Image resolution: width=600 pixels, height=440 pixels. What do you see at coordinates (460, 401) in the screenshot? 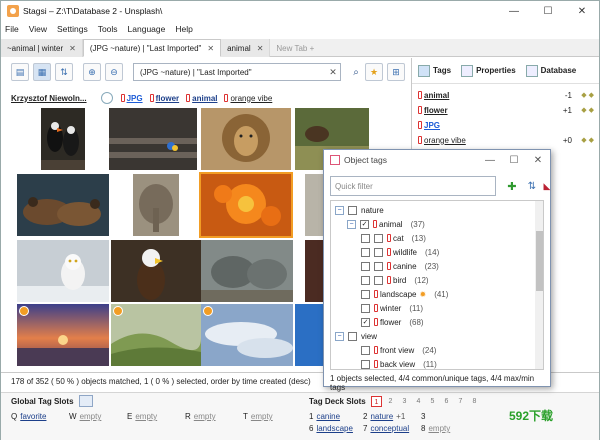
I see `deck-page-7: 7` at bounding box center [460, 401].